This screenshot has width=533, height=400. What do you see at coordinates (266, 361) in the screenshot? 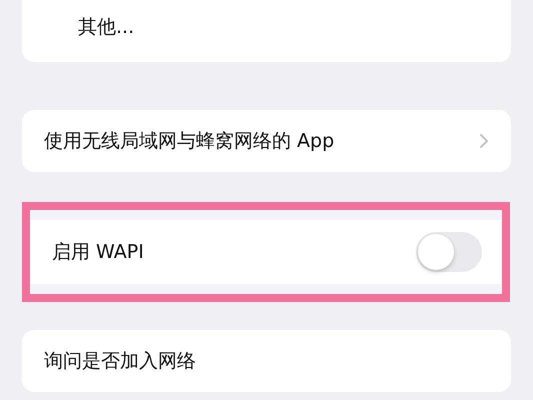
I see `row-label: 询问是否加入网络` at bounding box center [266, 361].